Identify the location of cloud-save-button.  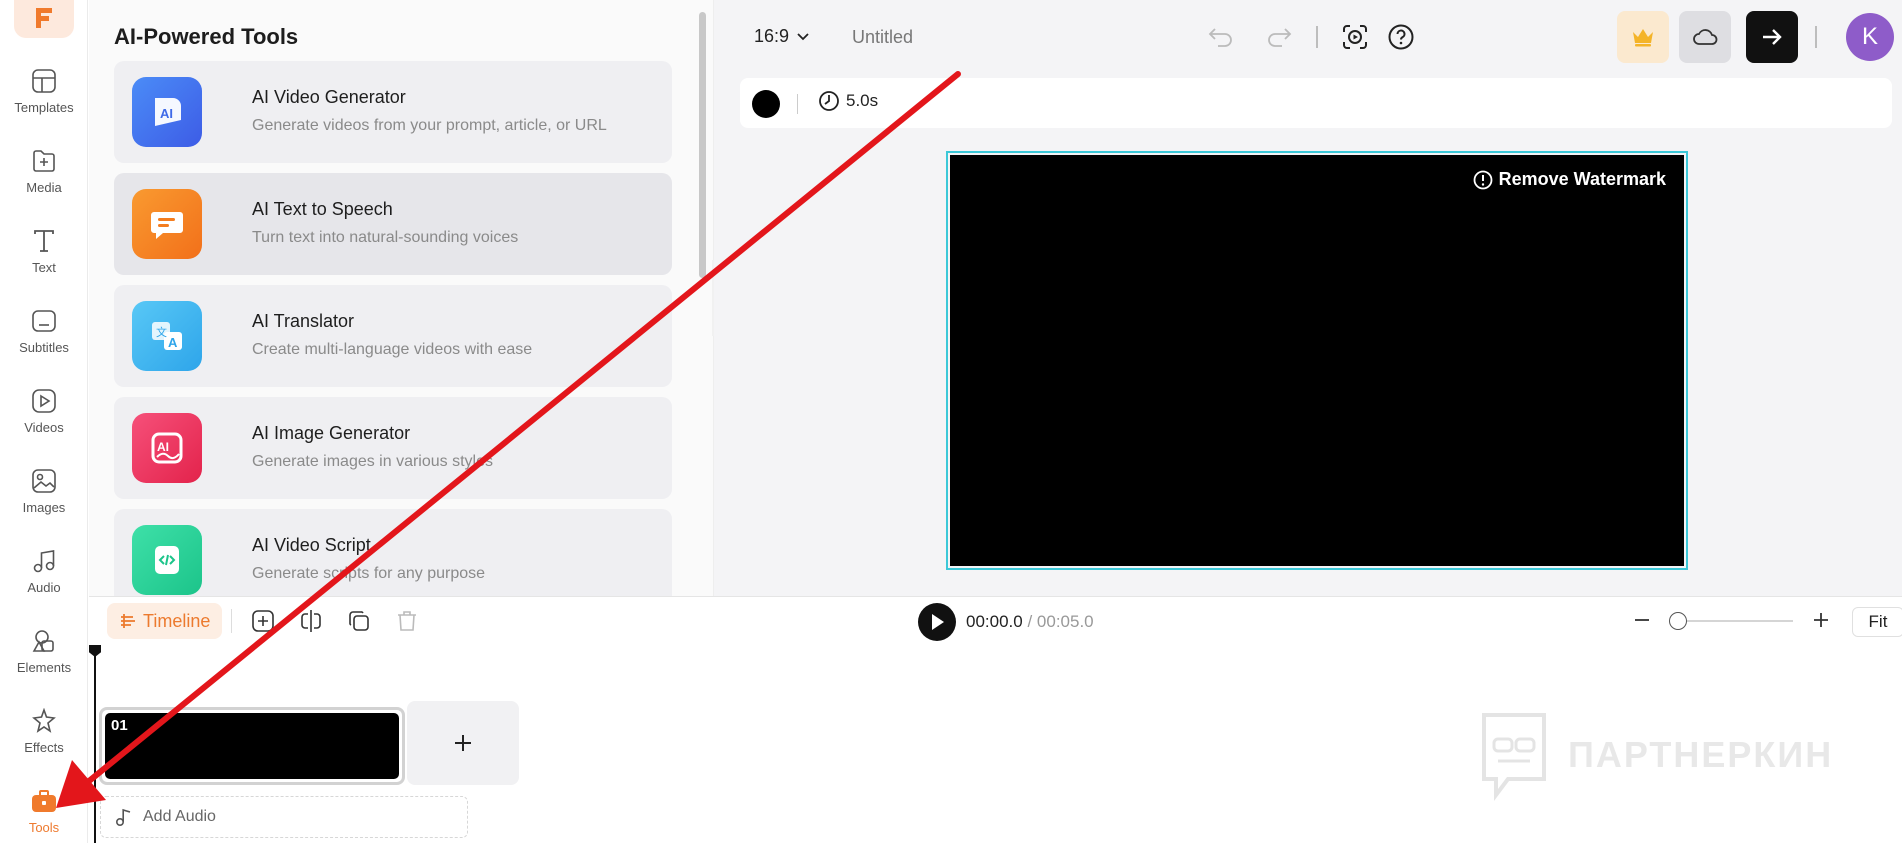
(1705, 37).